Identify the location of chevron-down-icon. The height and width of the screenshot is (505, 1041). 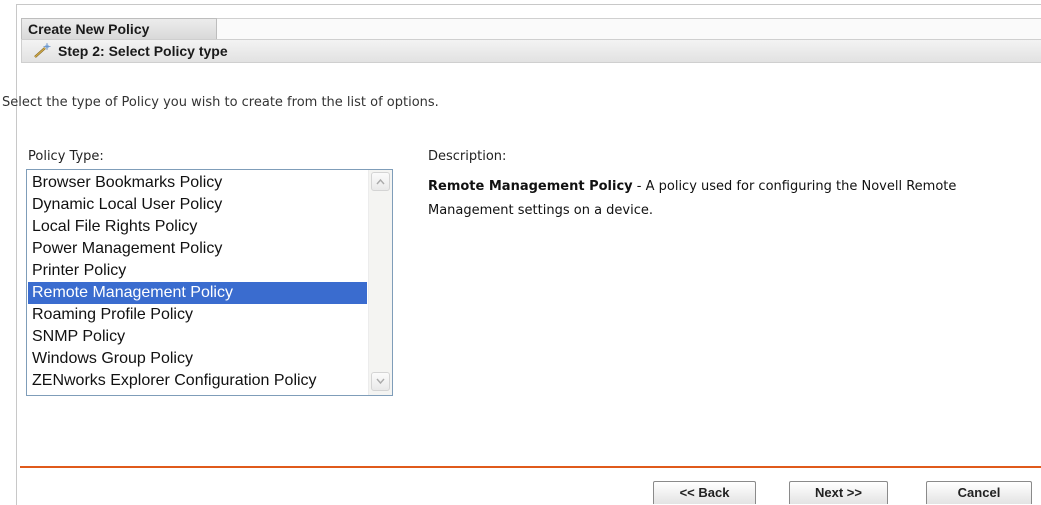
(380, 381).